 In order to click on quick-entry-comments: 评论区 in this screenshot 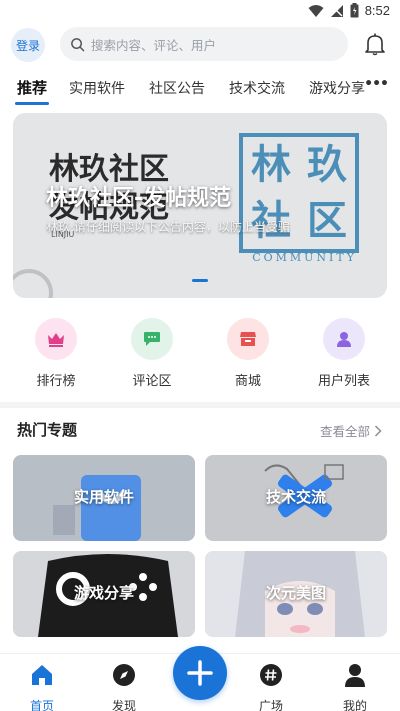, I will do `click(152, 353)`.